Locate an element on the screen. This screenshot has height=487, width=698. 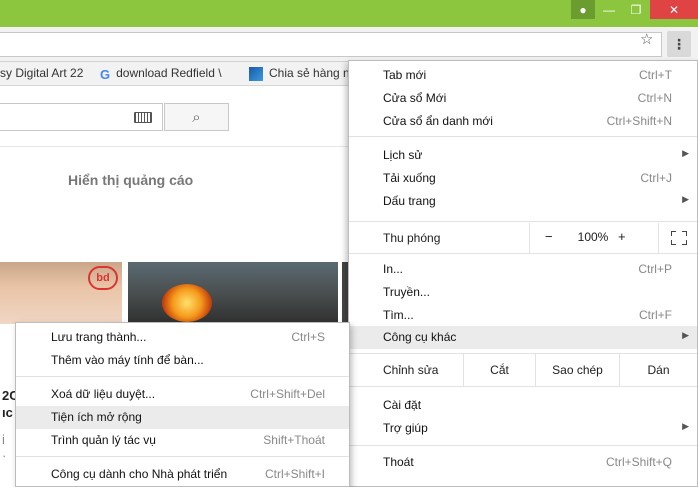
submenu-item-shortcut: Ctrl+Shift+Del is located at coordinates (287, 394).